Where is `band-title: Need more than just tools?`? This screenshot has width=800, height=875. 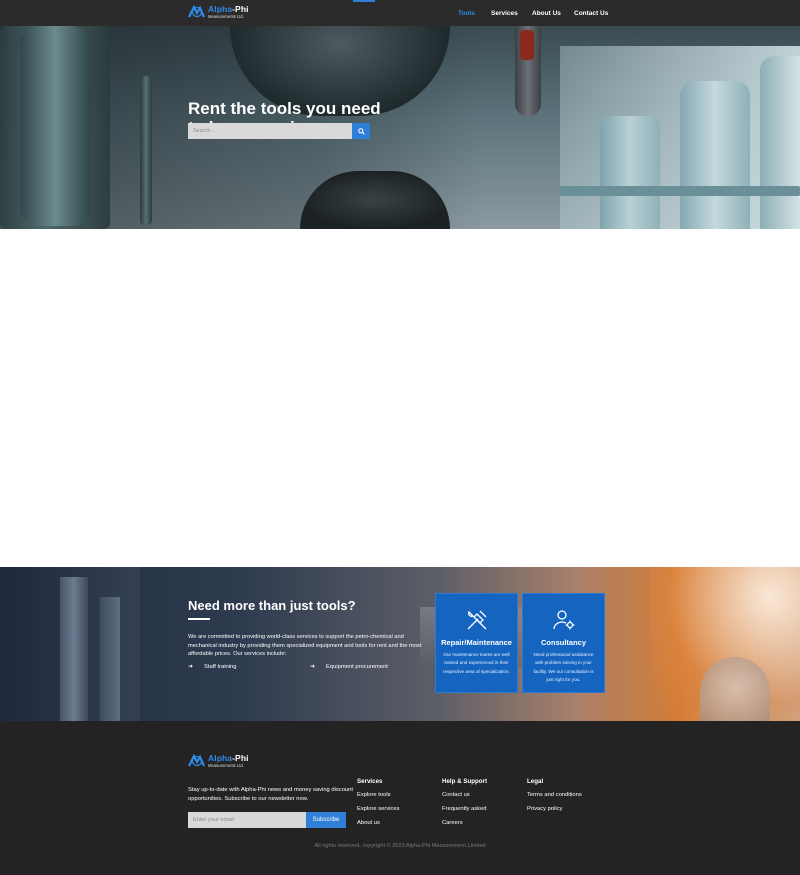 band-title: Need more than just tools? is located at coordinates (272, 605).